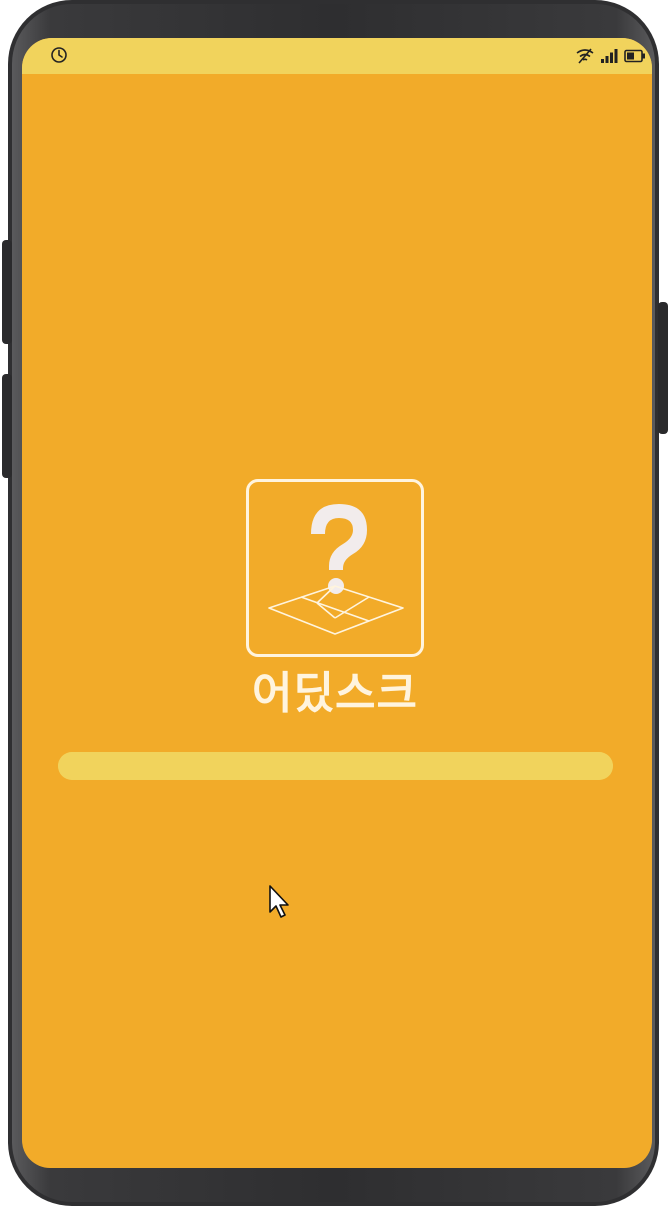 Image resolution: width=670 pixels, height=1206 pixels. I want to click on question-map-icon, so click(336, 569).